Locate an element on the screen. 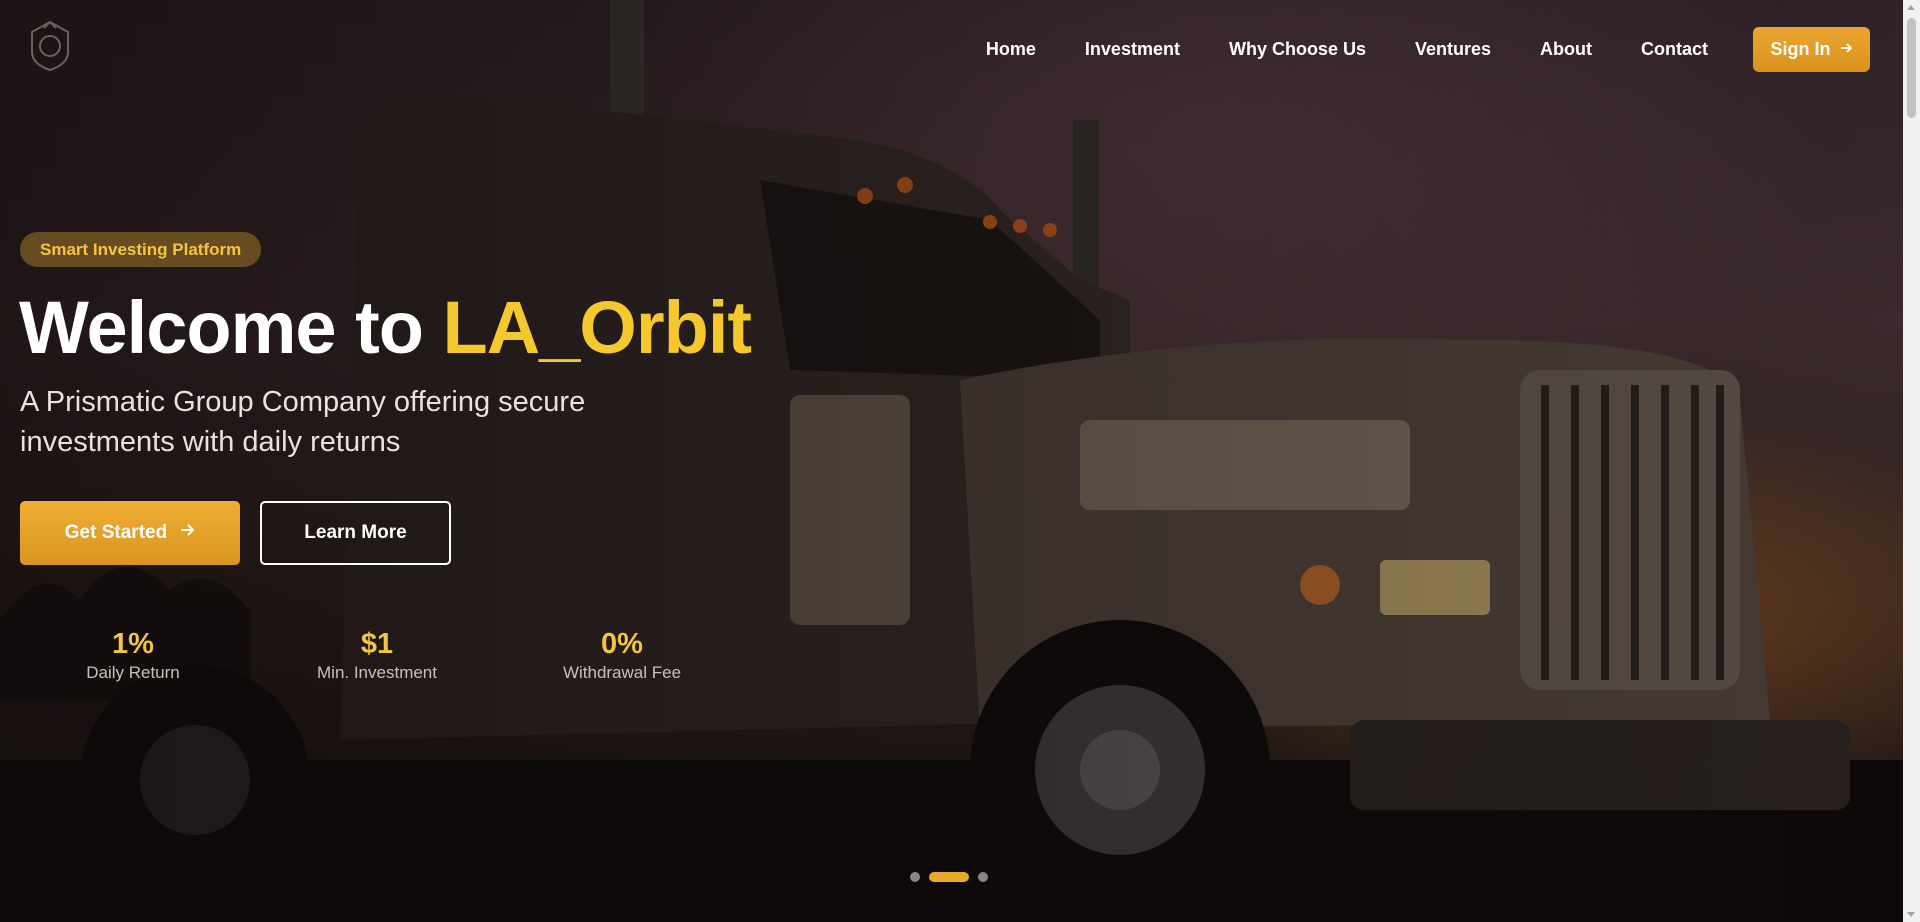 The width and height of the screenshot is (1920, 922). nav-investment: Investment is located at coordinates (1132, 49).